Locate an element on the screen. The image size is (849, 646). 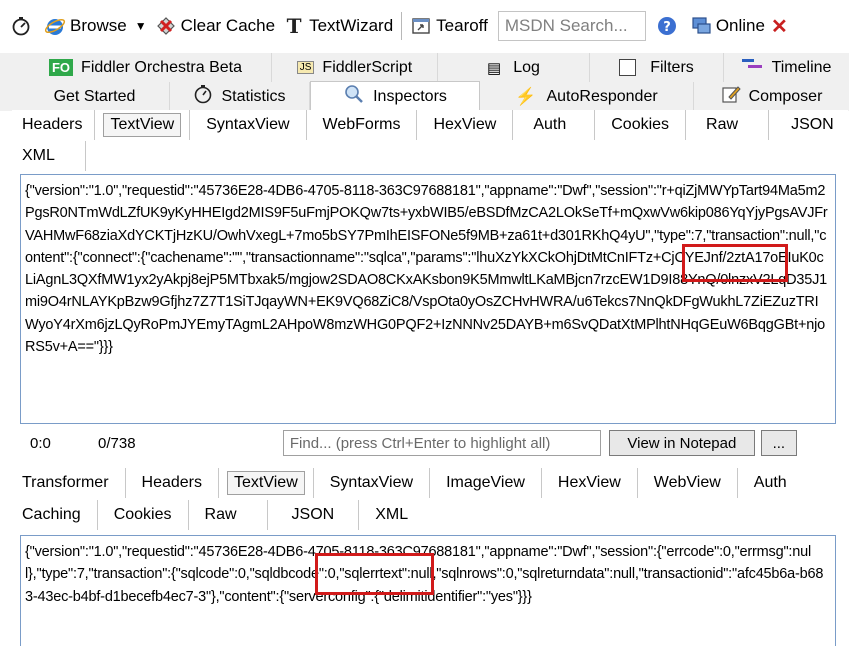
tab-label: Caching is located at coordinates (51, 514).